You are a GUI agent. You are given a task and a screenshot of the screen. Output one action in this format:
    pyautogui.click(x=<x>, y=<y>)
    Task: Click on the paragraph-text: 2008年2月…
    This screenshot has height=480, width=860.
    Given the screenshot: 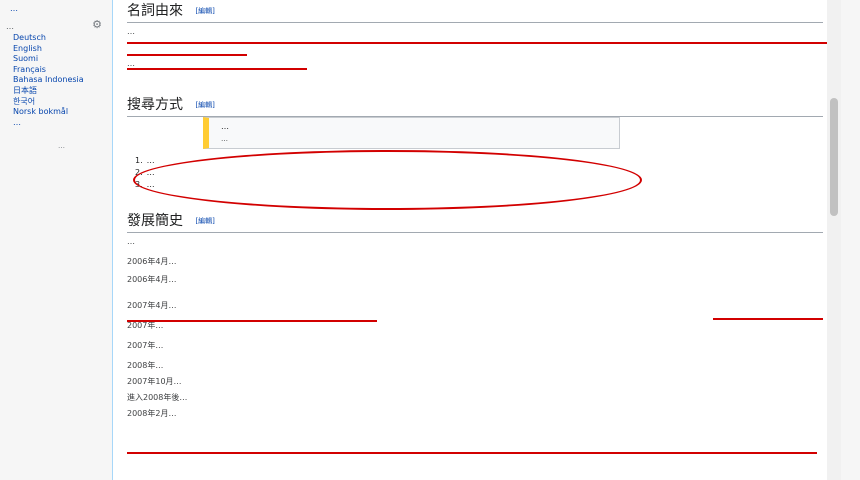 What is the action you would take?
    pyautogui.click(x=152, y=413)
    